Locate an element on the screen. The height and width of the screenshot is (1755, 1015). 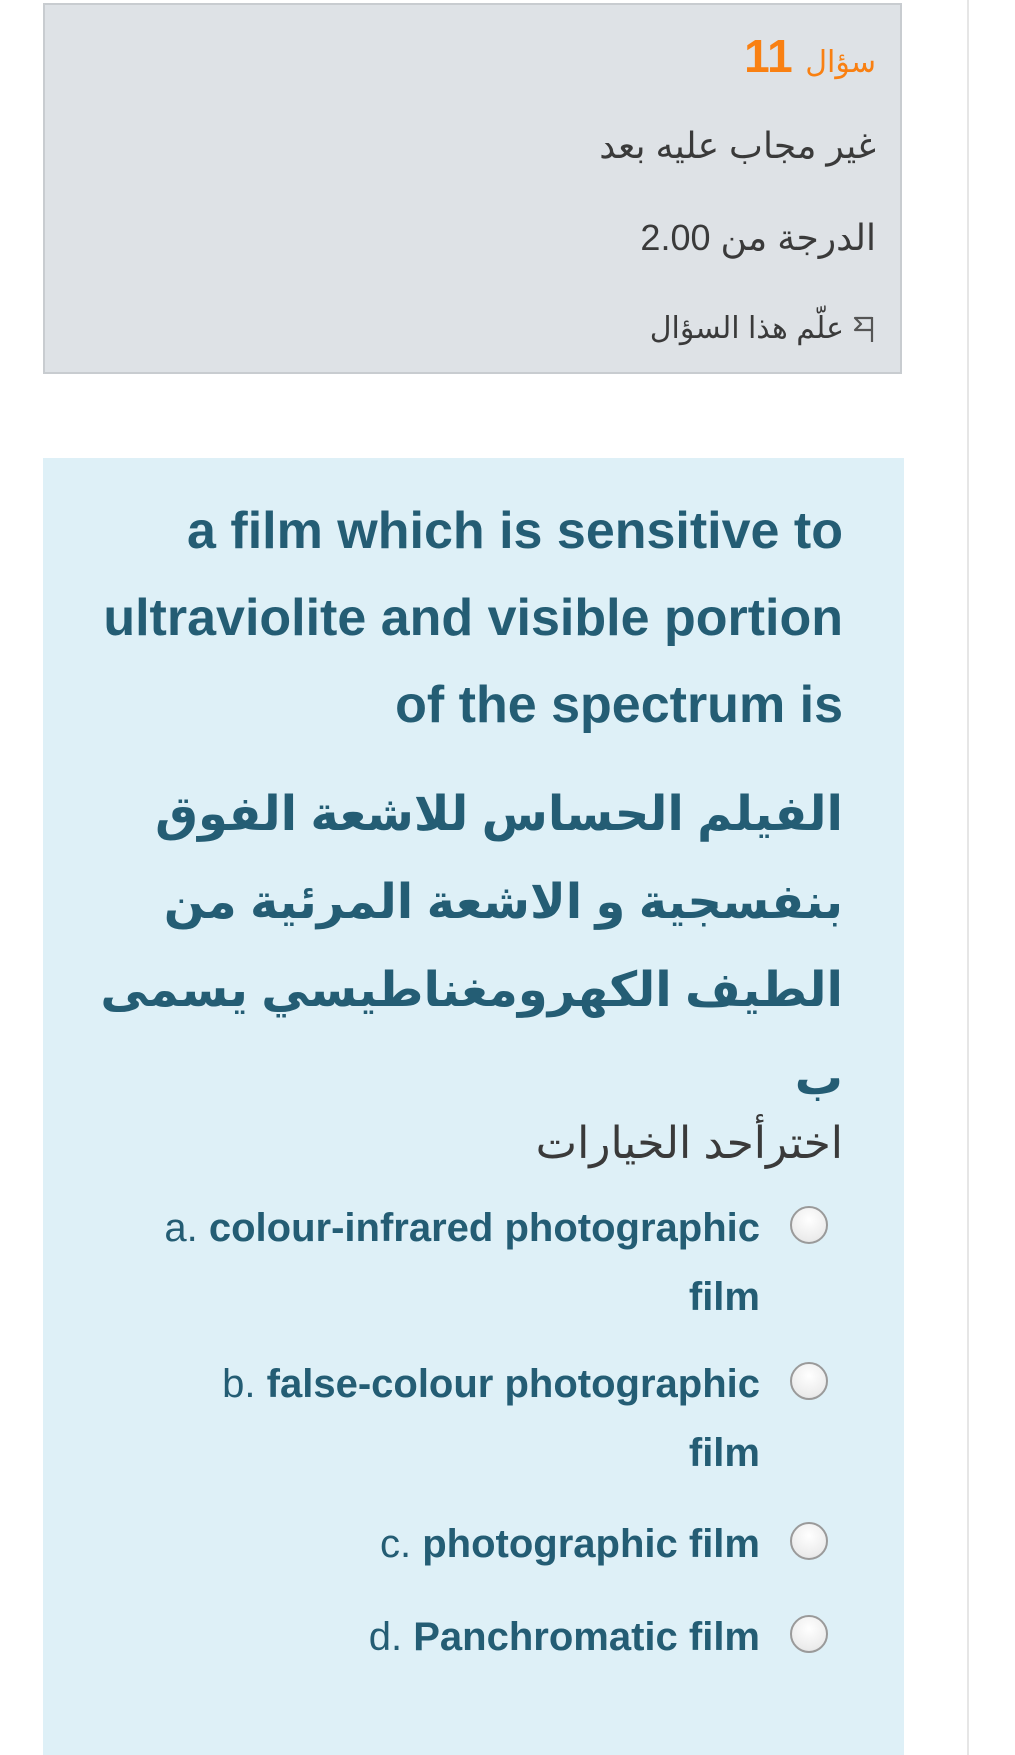
answer-option-d: d. Panchromatic film is located at coordinates (598, 1637).